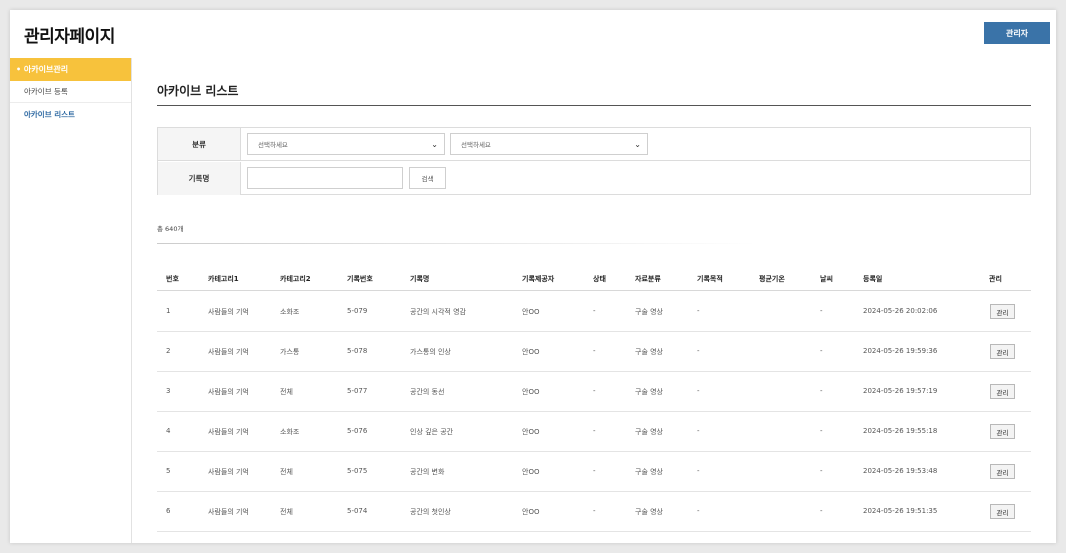 The width and height of the screenshot is (1066, 553). Describe the element at coordinates (70, 92) in the screenshot. I see `sidebar-item-archive-register: 아카이브 등록` at that location.